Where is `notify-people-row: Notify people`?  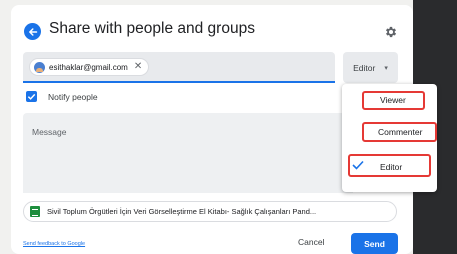
notify-people-row: Notify people is located at coordinates (62, 96).